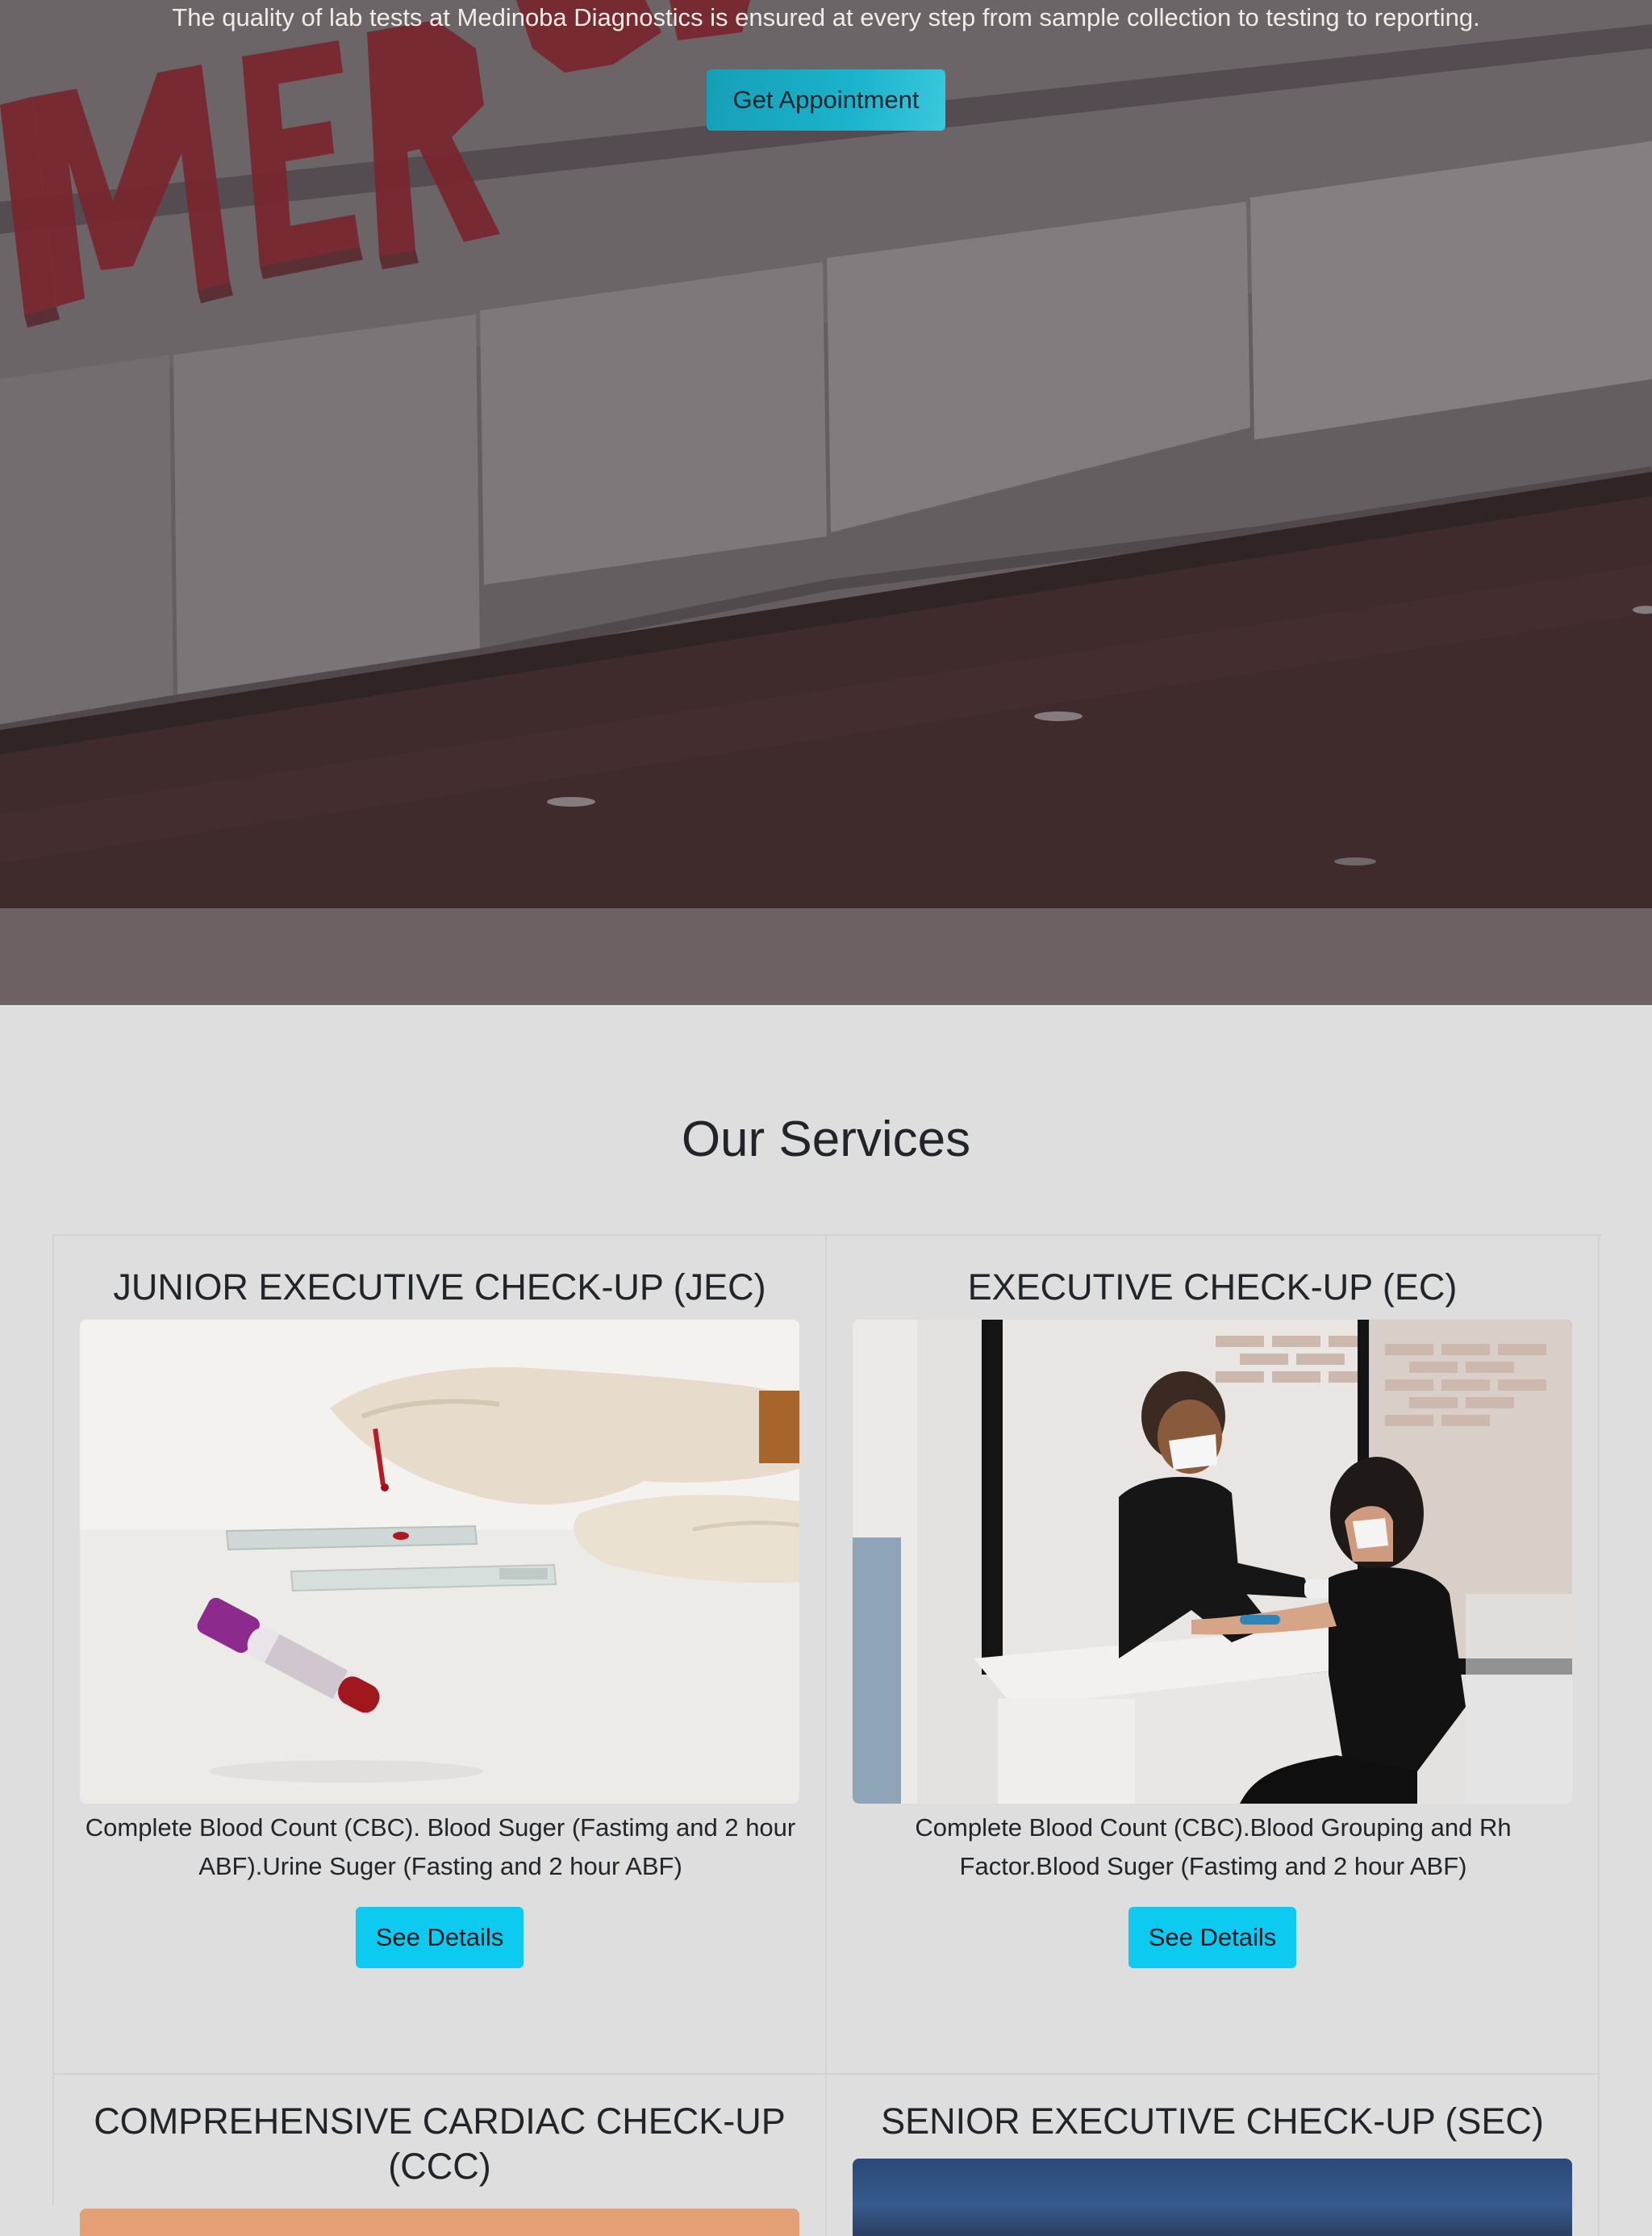  I want to click on senior-checkup-image, so click(1212, 2197).